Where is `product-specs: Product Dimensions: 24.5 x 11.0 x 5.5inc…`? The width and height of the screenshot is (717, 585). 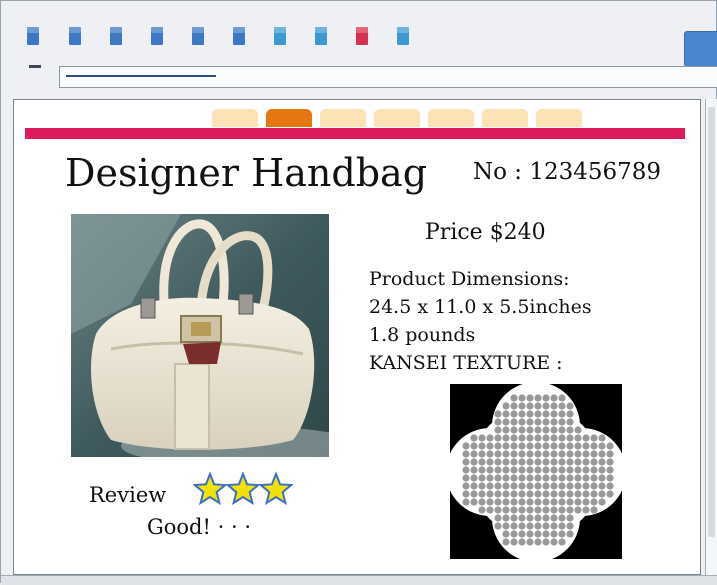 product-specs: Product Dimensions: 24.5 x 11.0 x 5.5inc… is located at coordinates (480, 321).